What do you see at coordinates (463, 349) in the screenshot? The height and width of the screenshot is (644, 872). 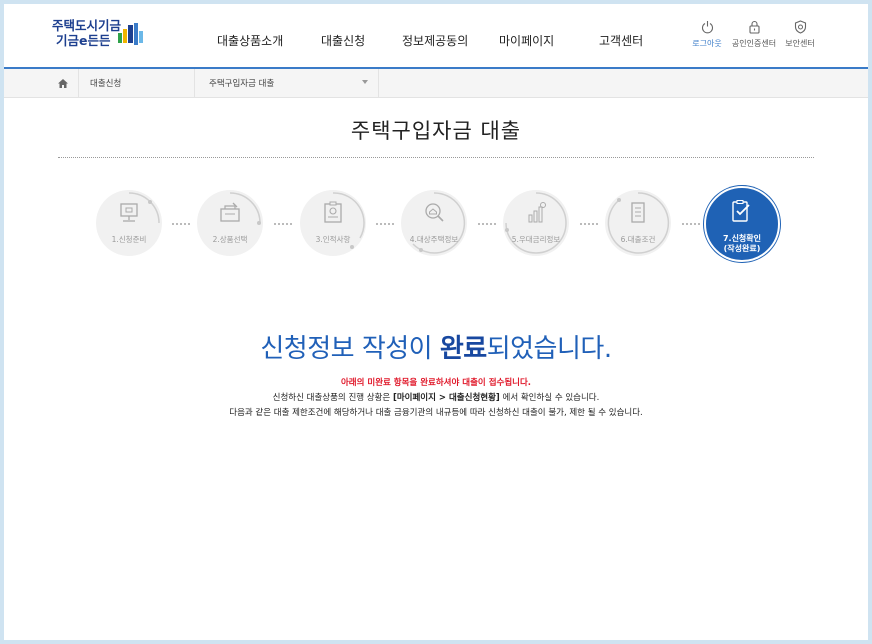 I see `completion-text-bold: 완료` at bounding box center [463, 349].